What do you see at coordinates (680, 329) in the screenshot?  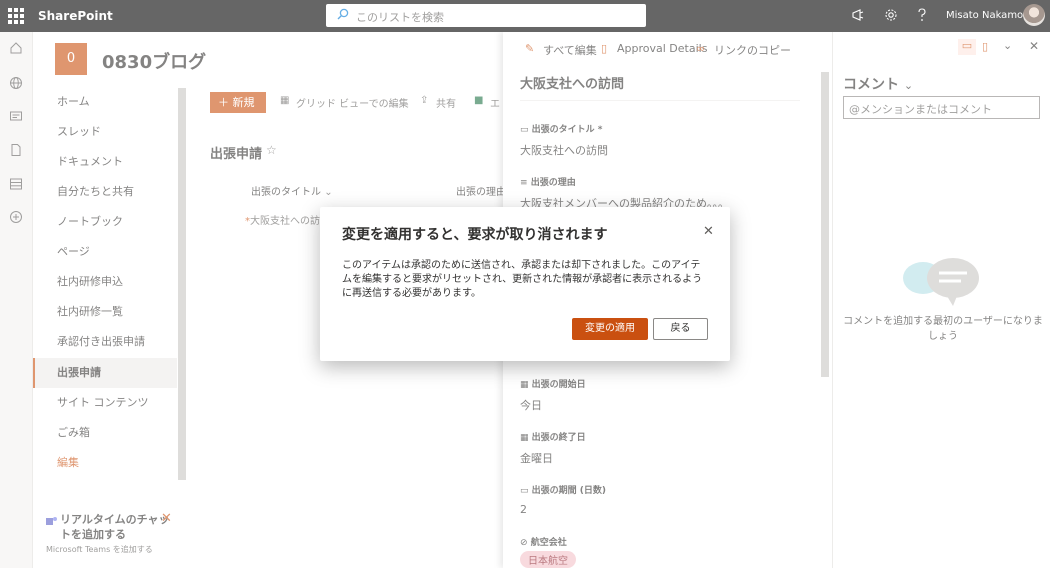 I see `back-button: 戻る` at bounding box center [680, 329].